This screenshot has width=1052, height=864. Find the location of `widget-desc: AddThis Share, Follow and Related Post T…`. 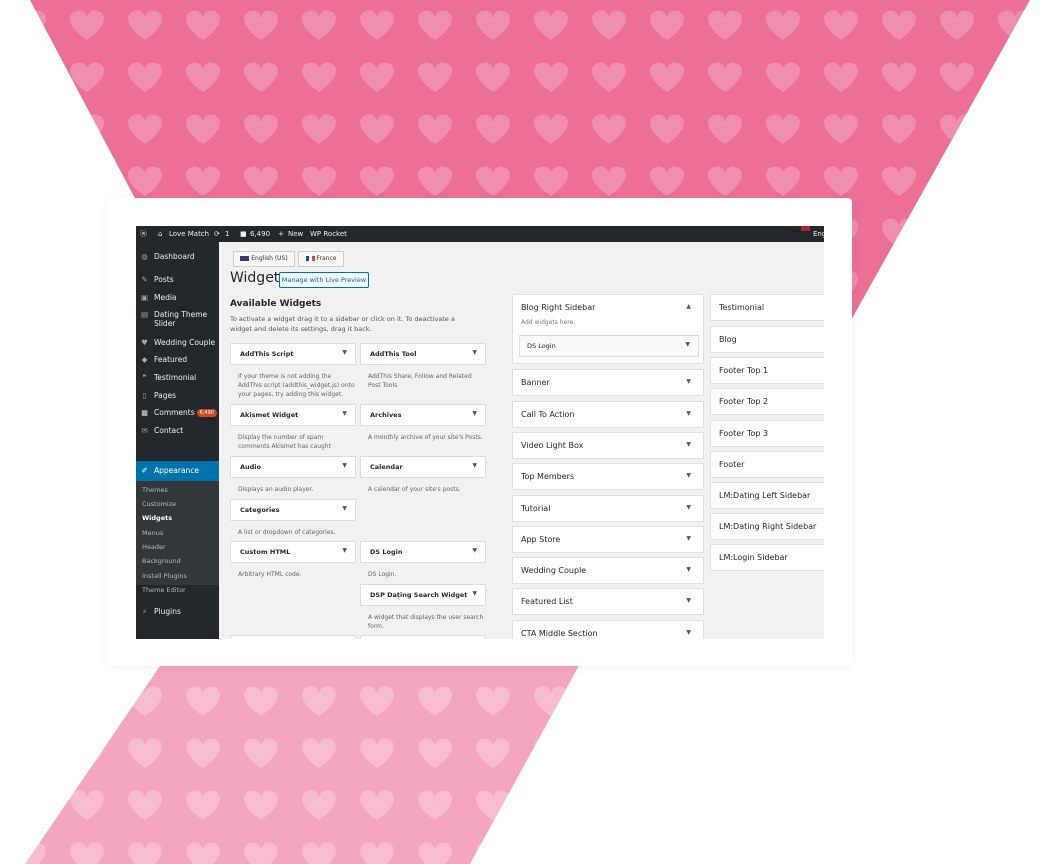

widget-desc: AddThis Share, Follow and Related Post T… is located at coordinates (420, 381).